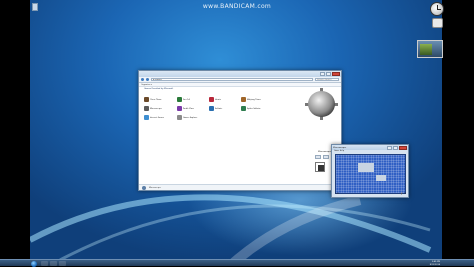 The image size is (474, 267). I want to click on list-item: Games Explorer, so click(187, 117).